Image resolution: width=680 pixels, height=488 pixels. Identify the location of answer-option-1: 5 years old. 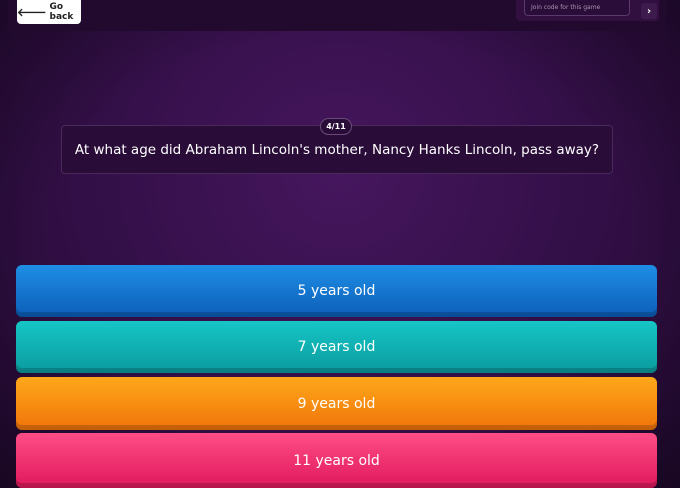
(336, 291).